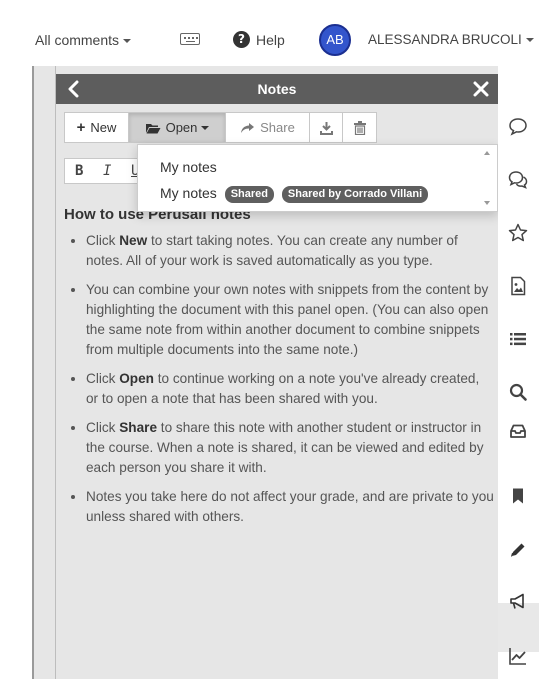 The image size is (539, 679). I want to click on folder-open-icon, so click(153, 128).